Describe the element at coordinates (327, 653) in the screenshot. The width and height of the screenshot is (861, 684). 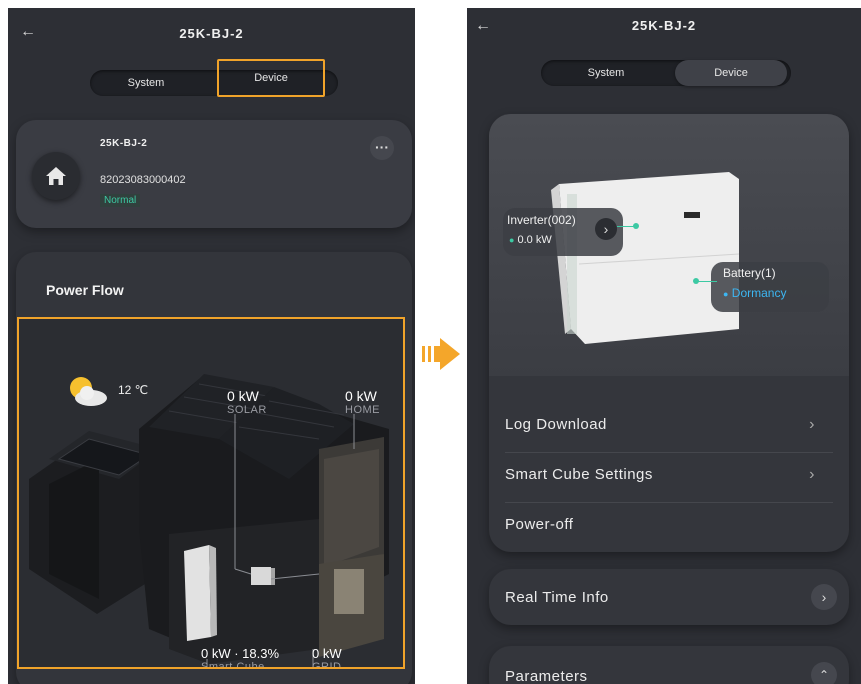
I see `grid-value: 0 kW` at that location.